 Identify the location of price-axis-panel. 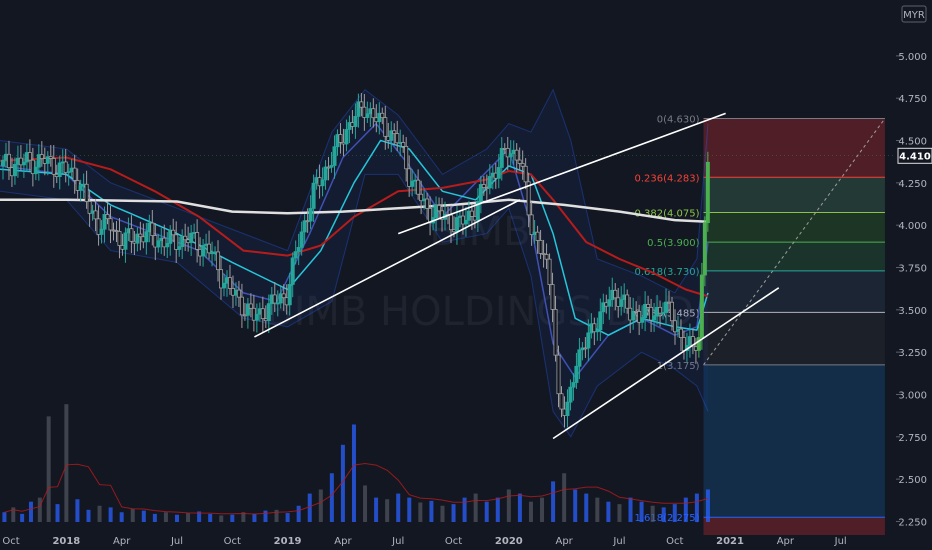
(914, 275).